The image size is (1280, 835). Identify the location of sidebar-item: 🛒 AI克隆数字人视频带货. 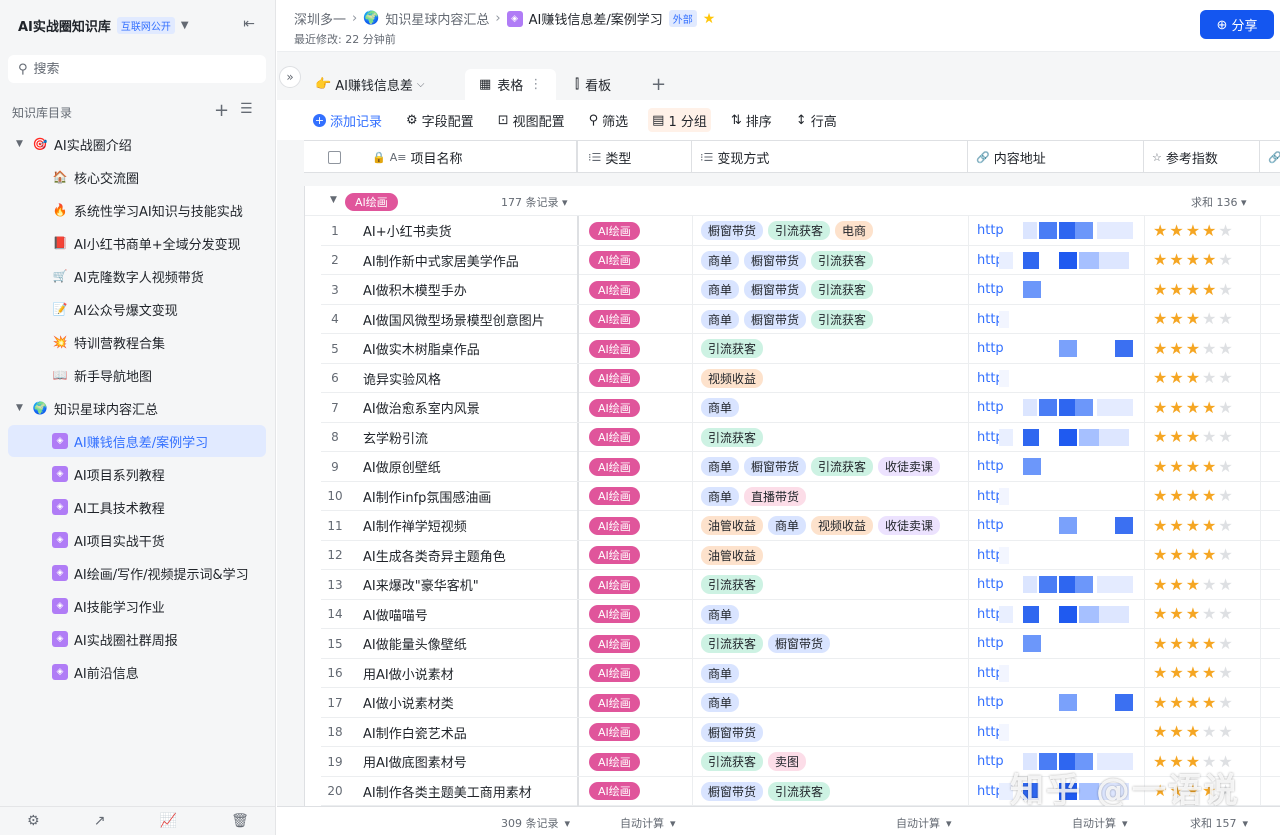
(137, 276).